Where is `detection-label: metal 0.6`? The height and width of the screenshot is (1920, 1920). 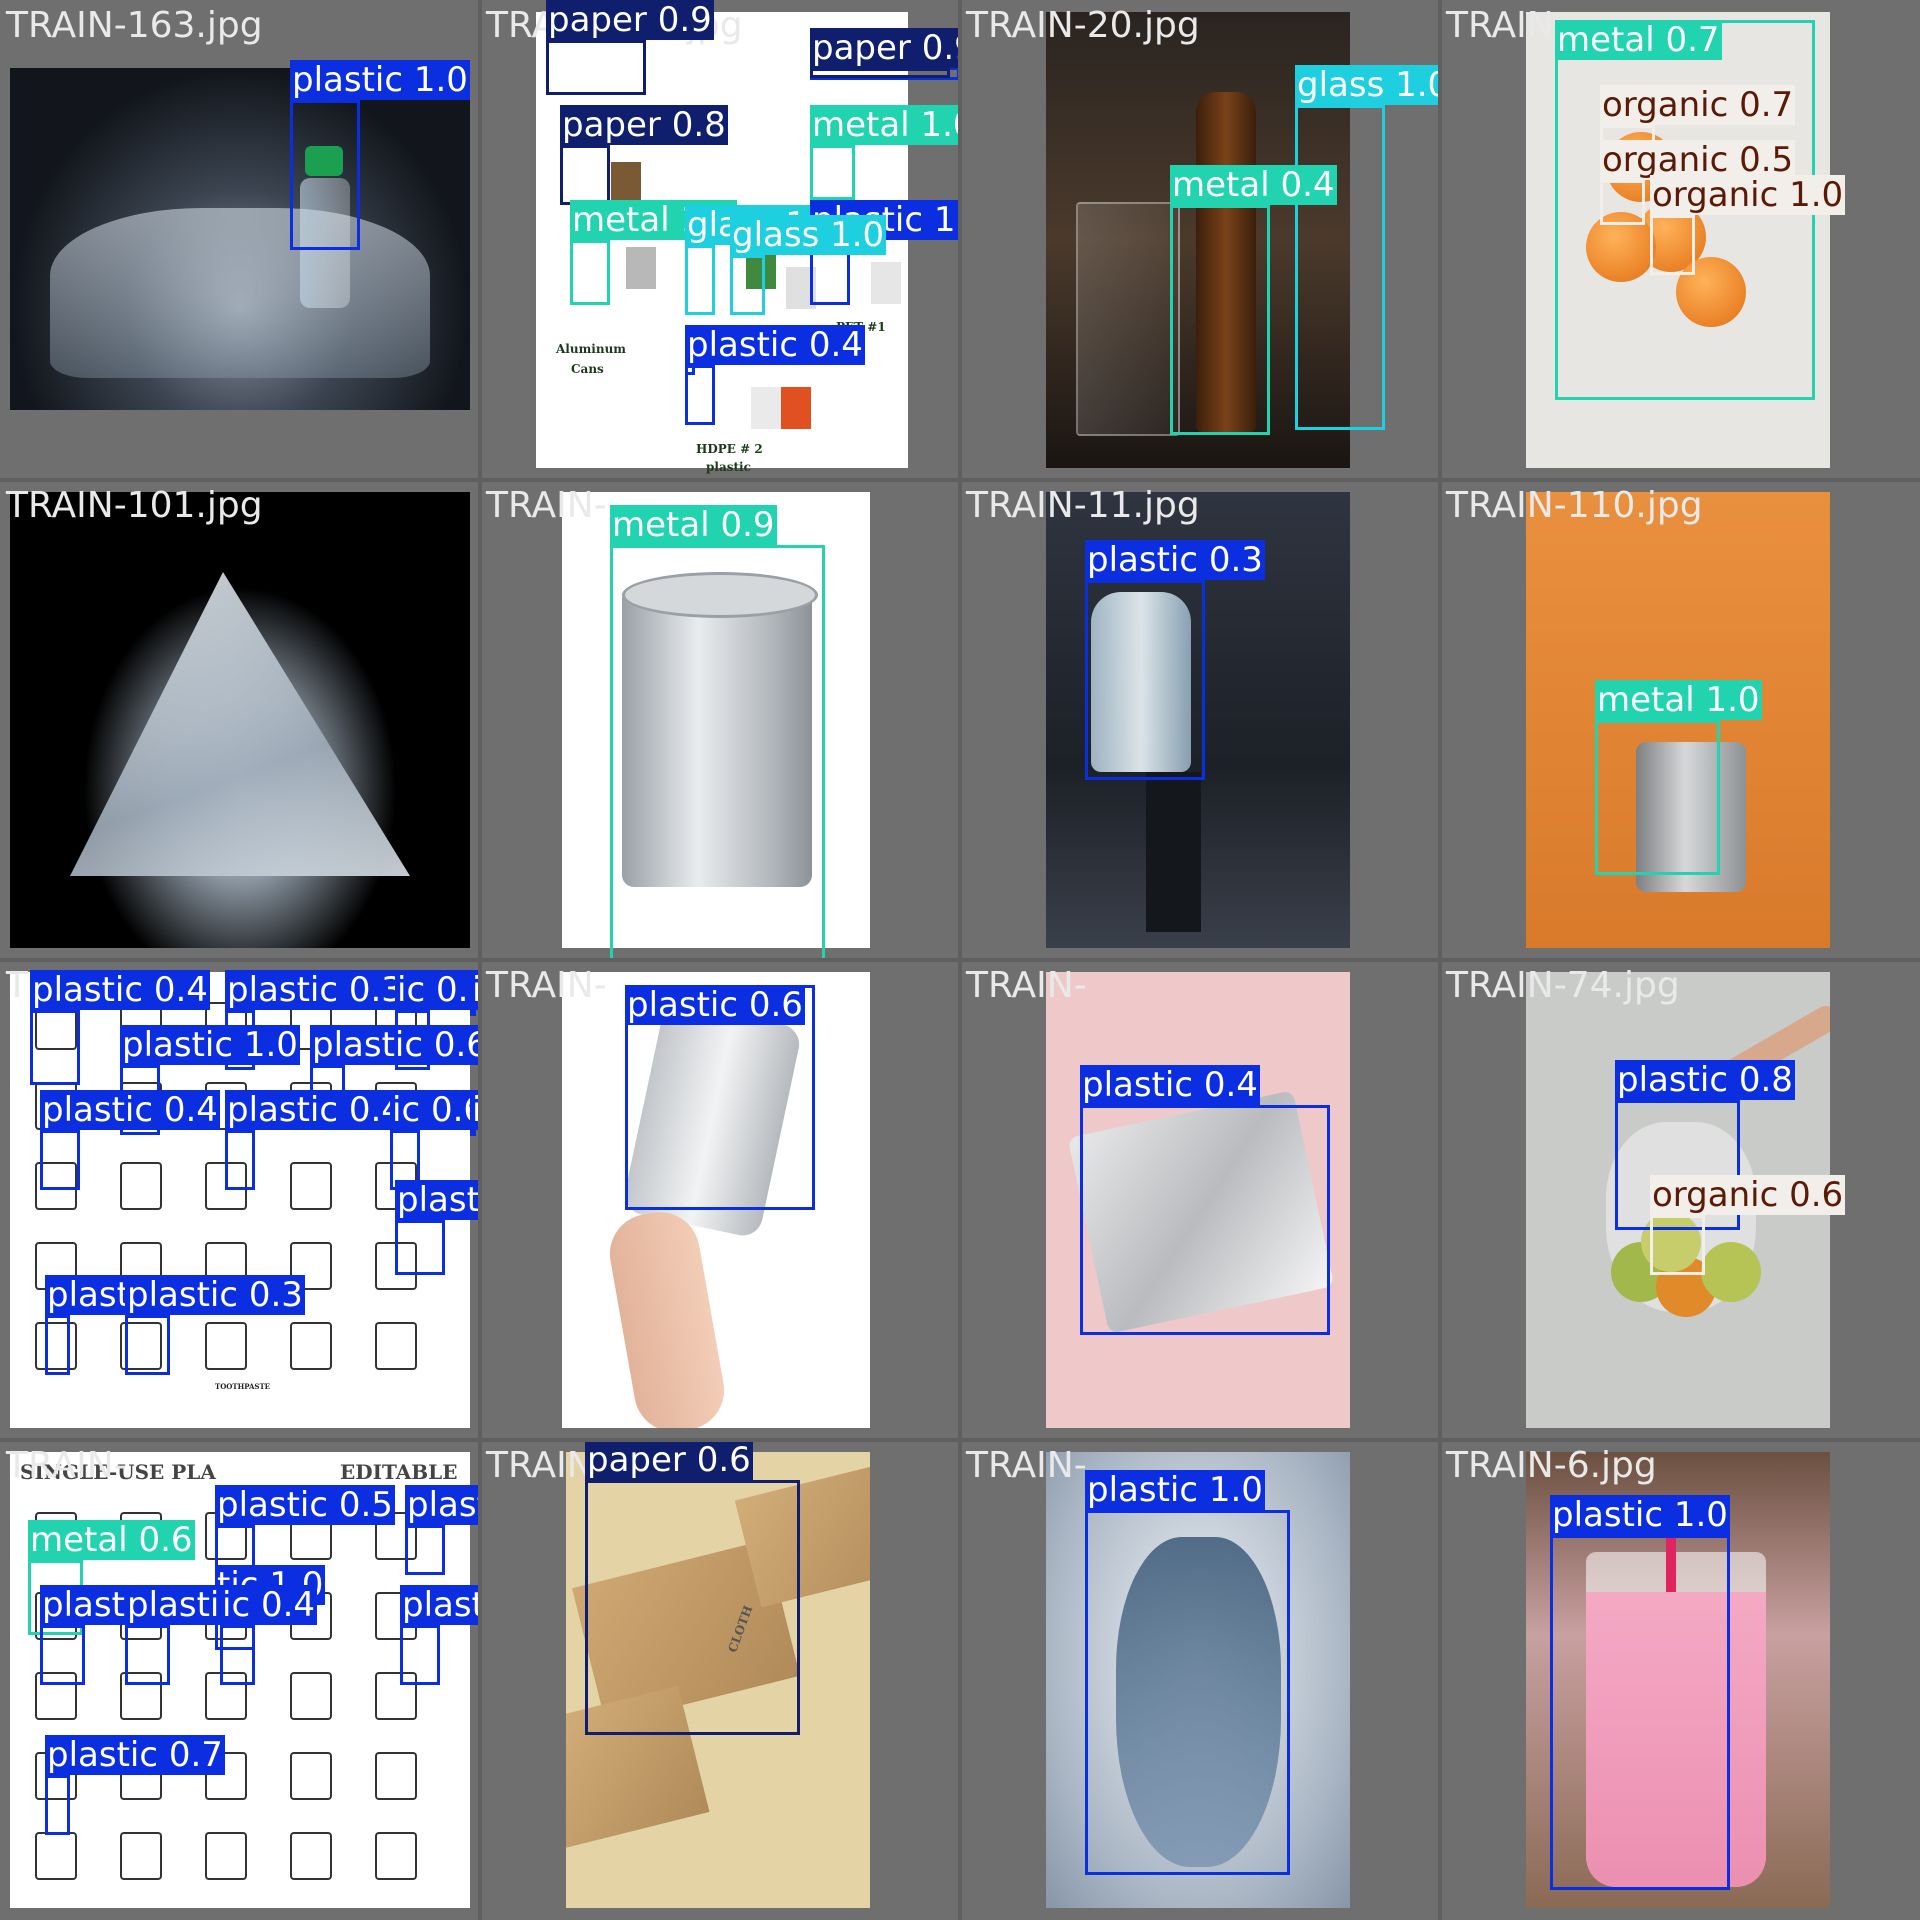 detection-label: metal 0.6 is located at coordinates (111, 1540).